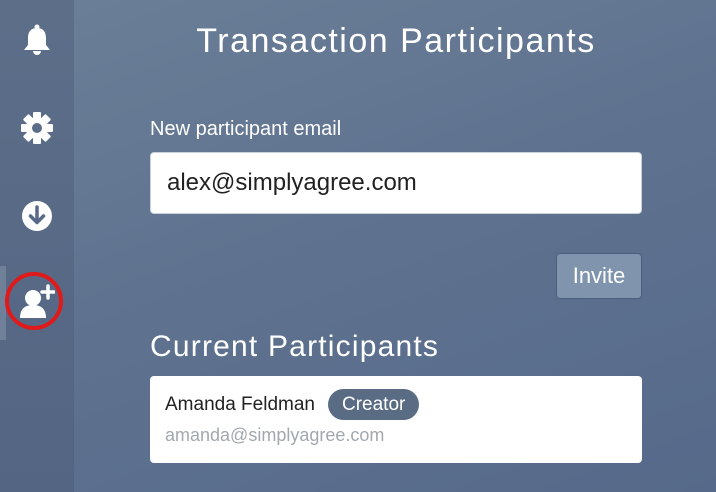  I want to click on notifications-button, so click(37, 40).